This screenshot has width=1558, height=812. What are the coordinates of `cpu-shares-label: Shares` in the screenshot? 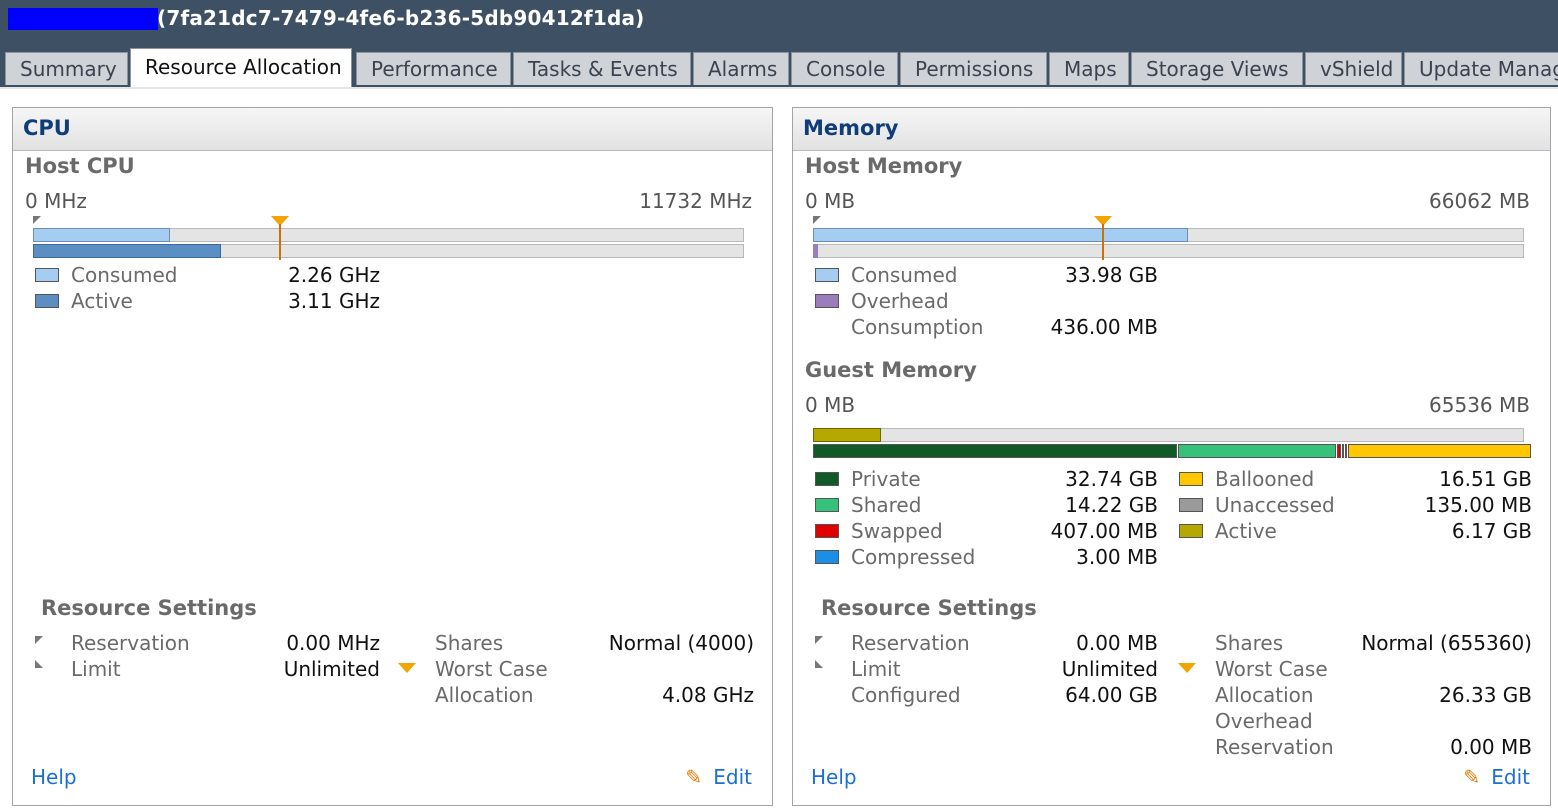 It's located at (469, 643).